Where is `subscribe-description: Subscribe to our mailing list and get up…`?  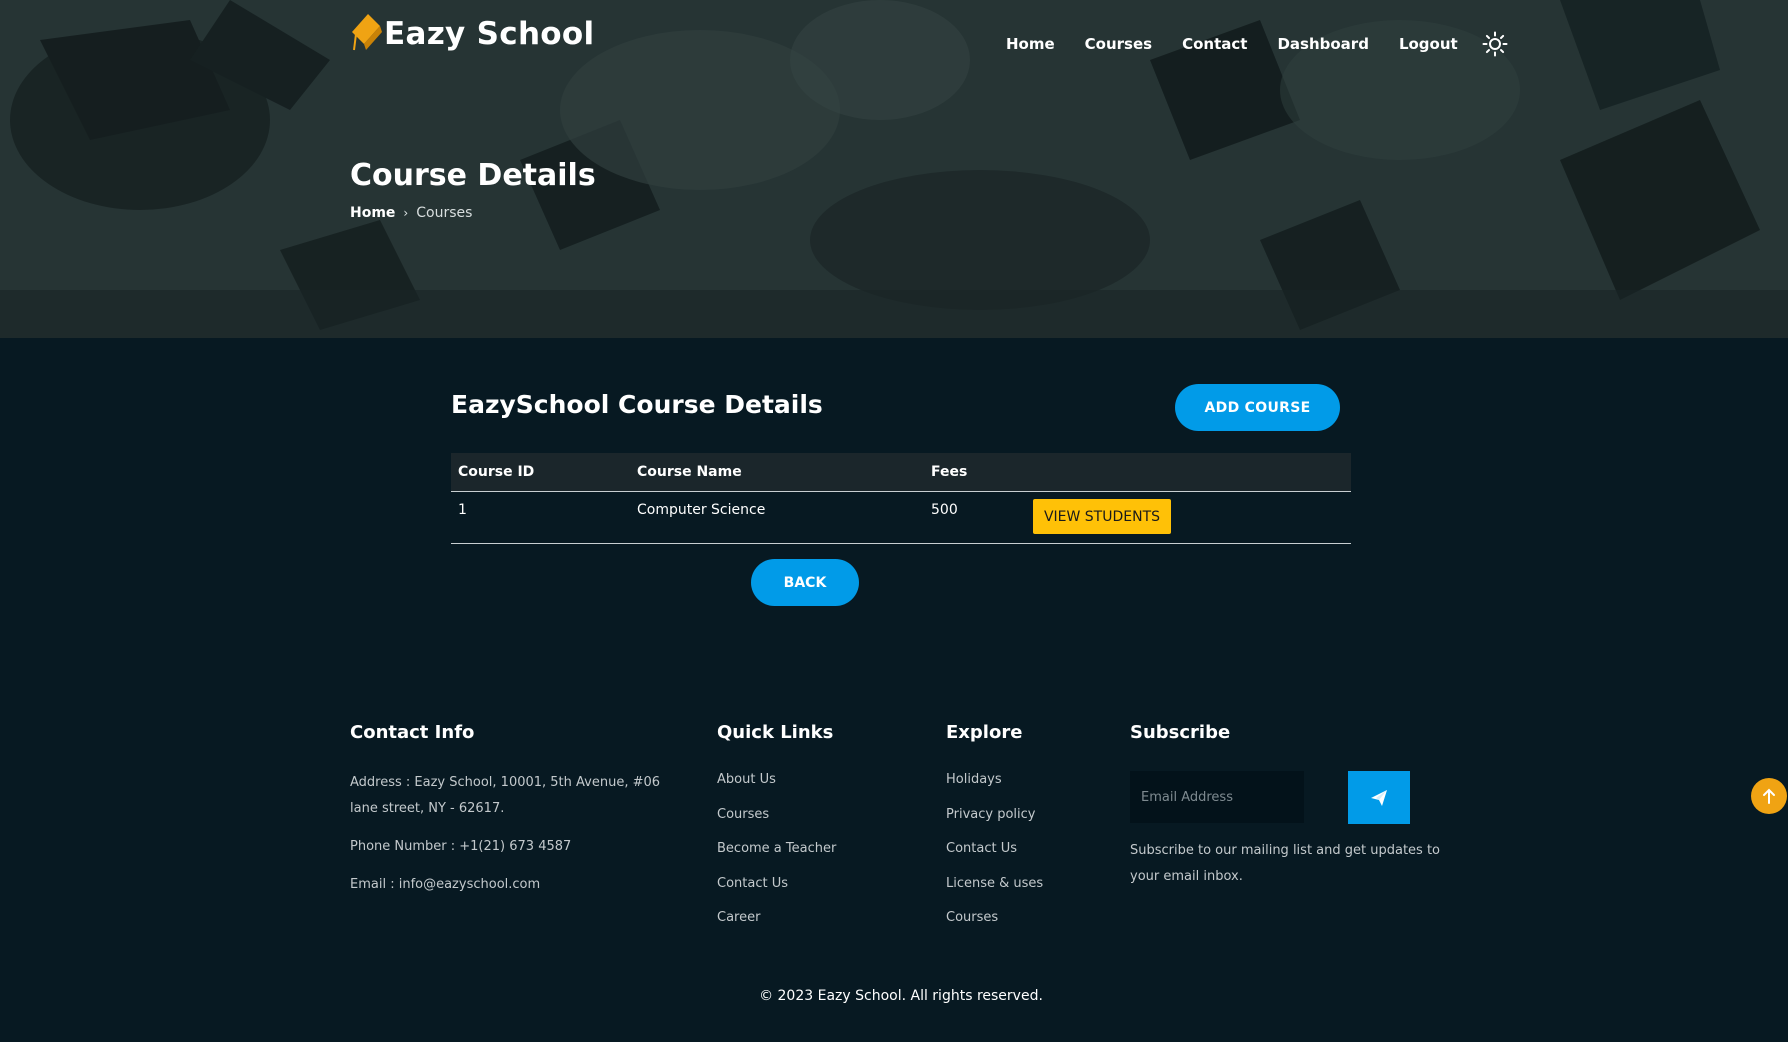
subscribe-description: Subscribe to our mailing list and get up… is located at coordinates (1285, 863).